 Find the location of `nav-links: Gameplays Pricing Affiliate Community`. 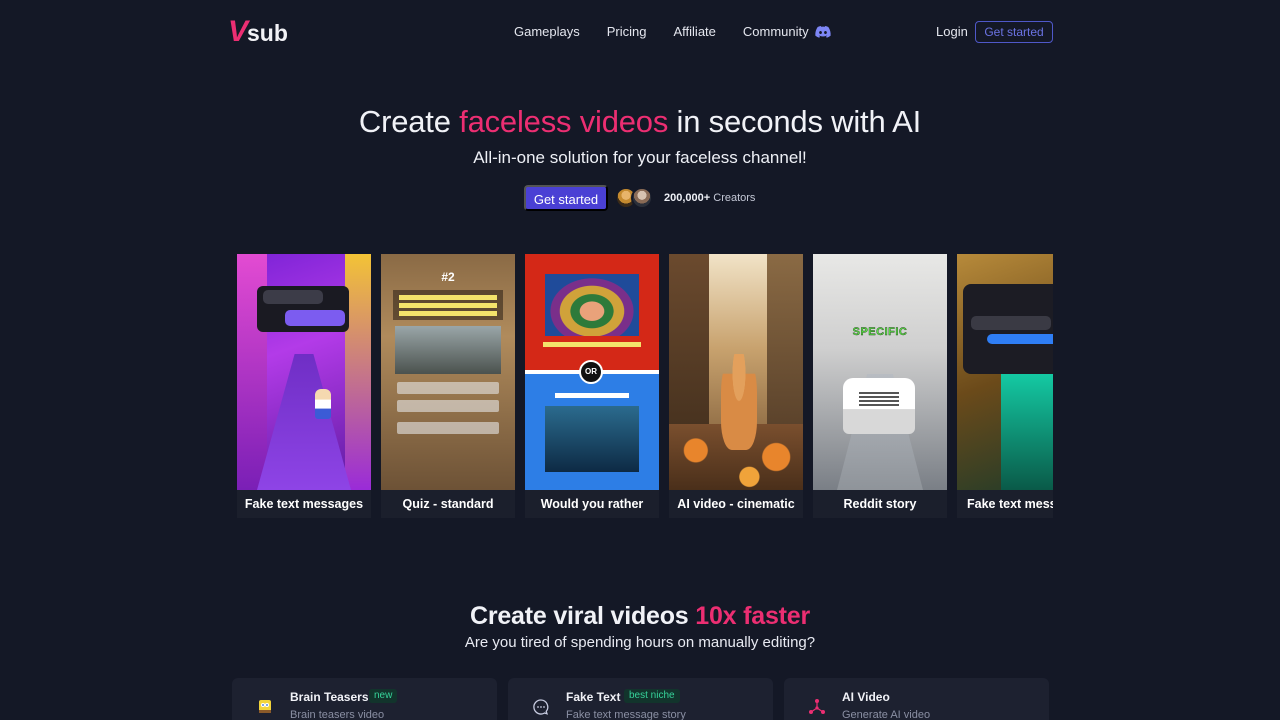

nav-links: Gameplays Pricing Affiliate Community is located at coordinates (686, 32).